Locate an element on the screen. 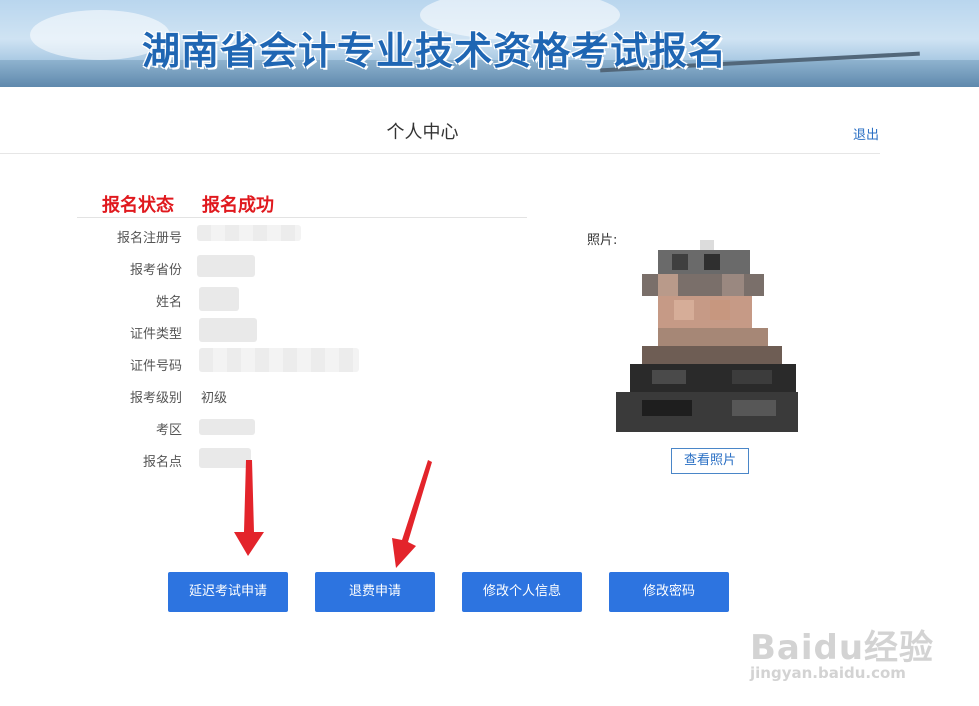 The width and height of the screenshot is (979, 706). page-title: 个人中心 is located at coordinates (422, 132).